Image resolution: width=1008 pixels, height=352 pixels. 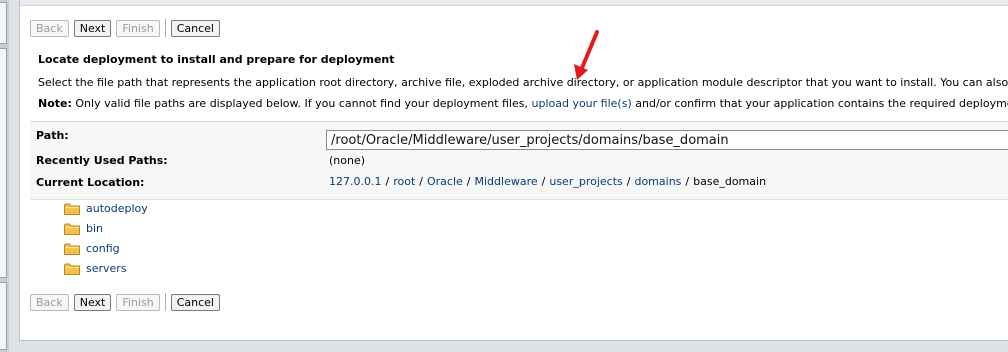 I want to click on annotation-arrow-icon, so click(x=586, y=55).